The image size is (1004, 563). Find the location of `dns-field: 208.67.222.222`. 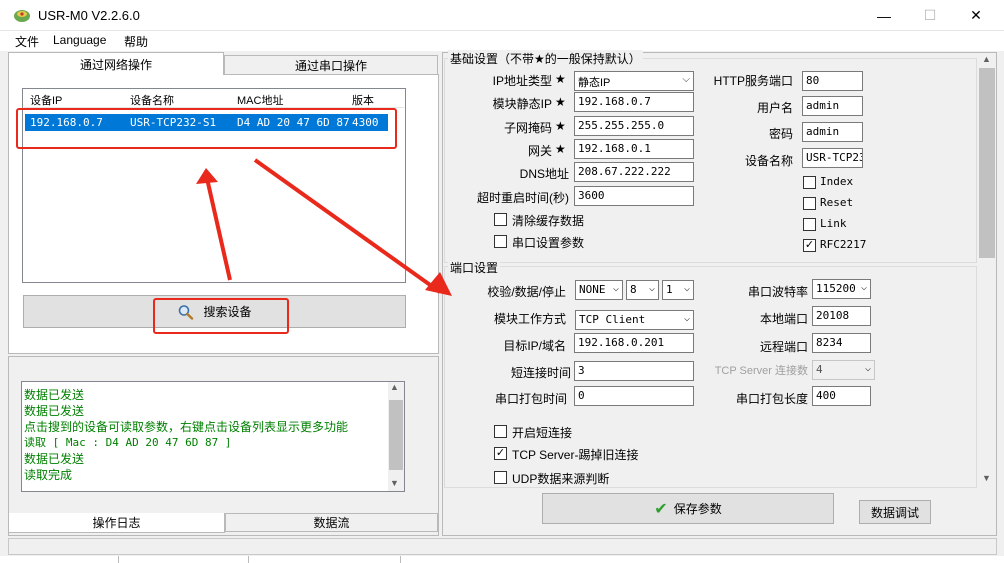

dns-field: 208.67.222.222 is located at coordinates (634, 172).